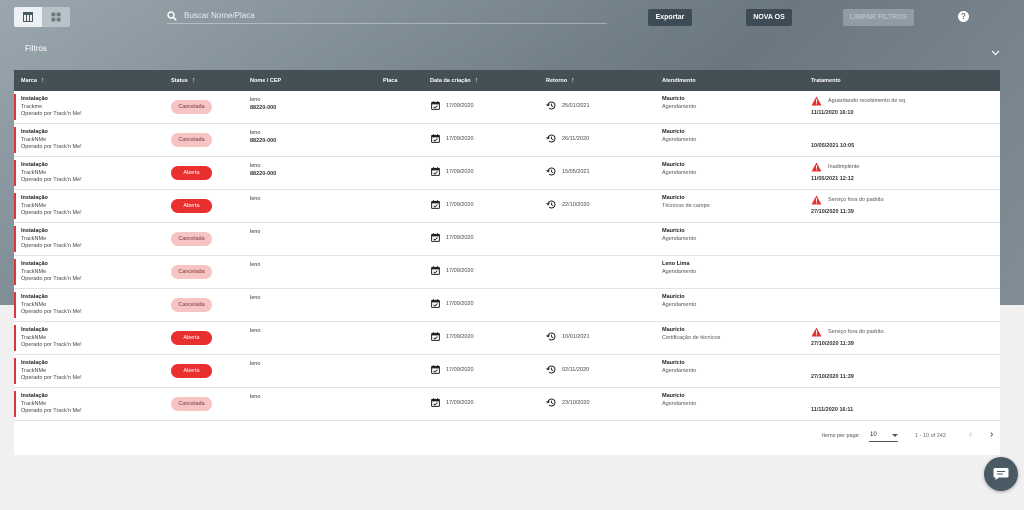  I want to click on retorno-cell: 02/11/2020, so click(567, 369).